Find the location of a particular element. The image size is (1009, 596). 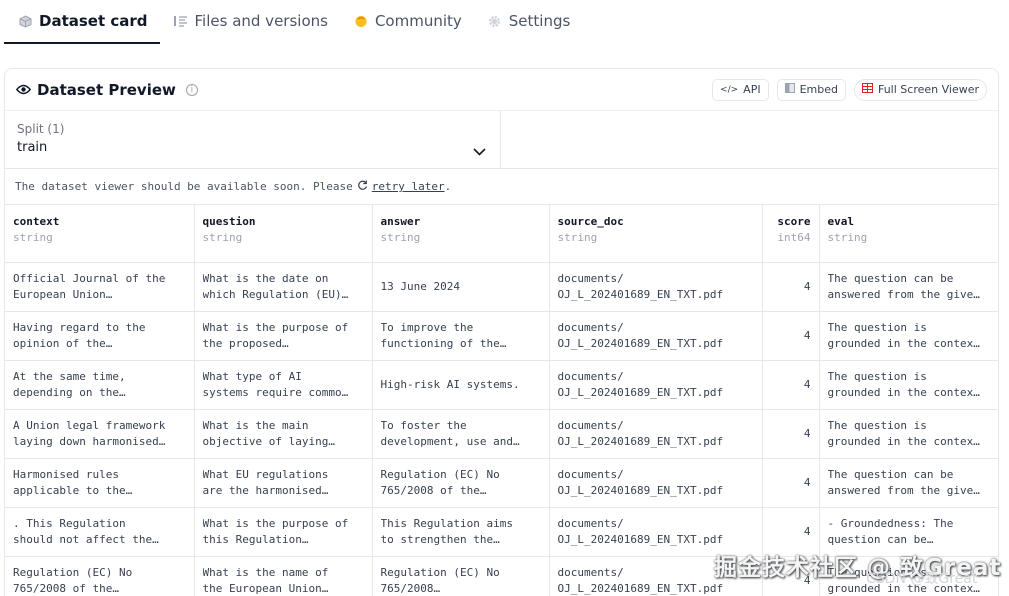

tab-label: Settings is located at coordinates (539, 21).